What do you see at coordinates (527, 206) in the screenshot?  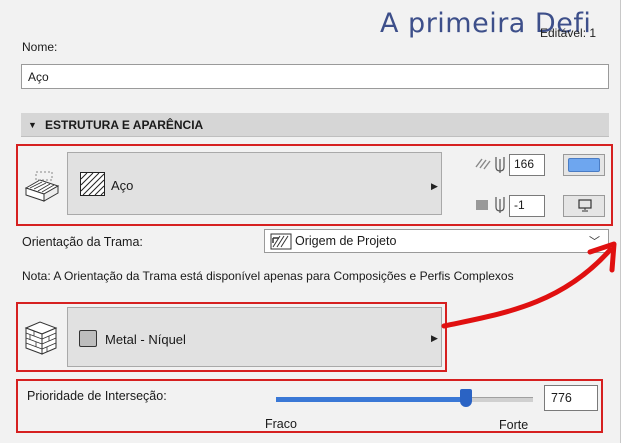 I see `background-pen-input: -1` at bounding box center [527, 206].